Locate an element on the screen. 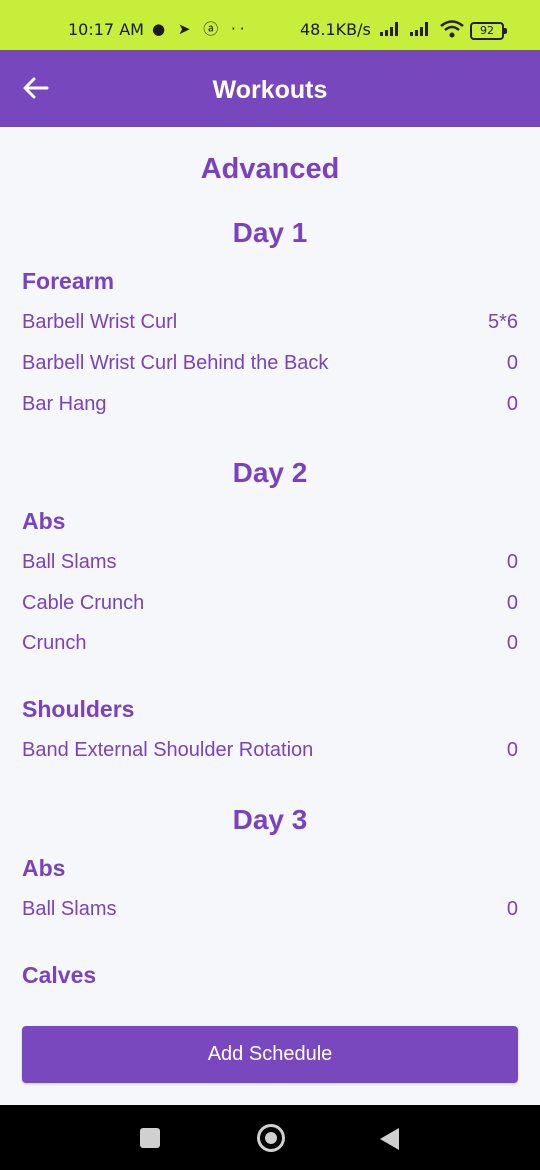 Image resolution: width=540 pixels, height=1170 pixels. exercise-name: Band External Shoulder Rotation is located at coordinates (168, 750).